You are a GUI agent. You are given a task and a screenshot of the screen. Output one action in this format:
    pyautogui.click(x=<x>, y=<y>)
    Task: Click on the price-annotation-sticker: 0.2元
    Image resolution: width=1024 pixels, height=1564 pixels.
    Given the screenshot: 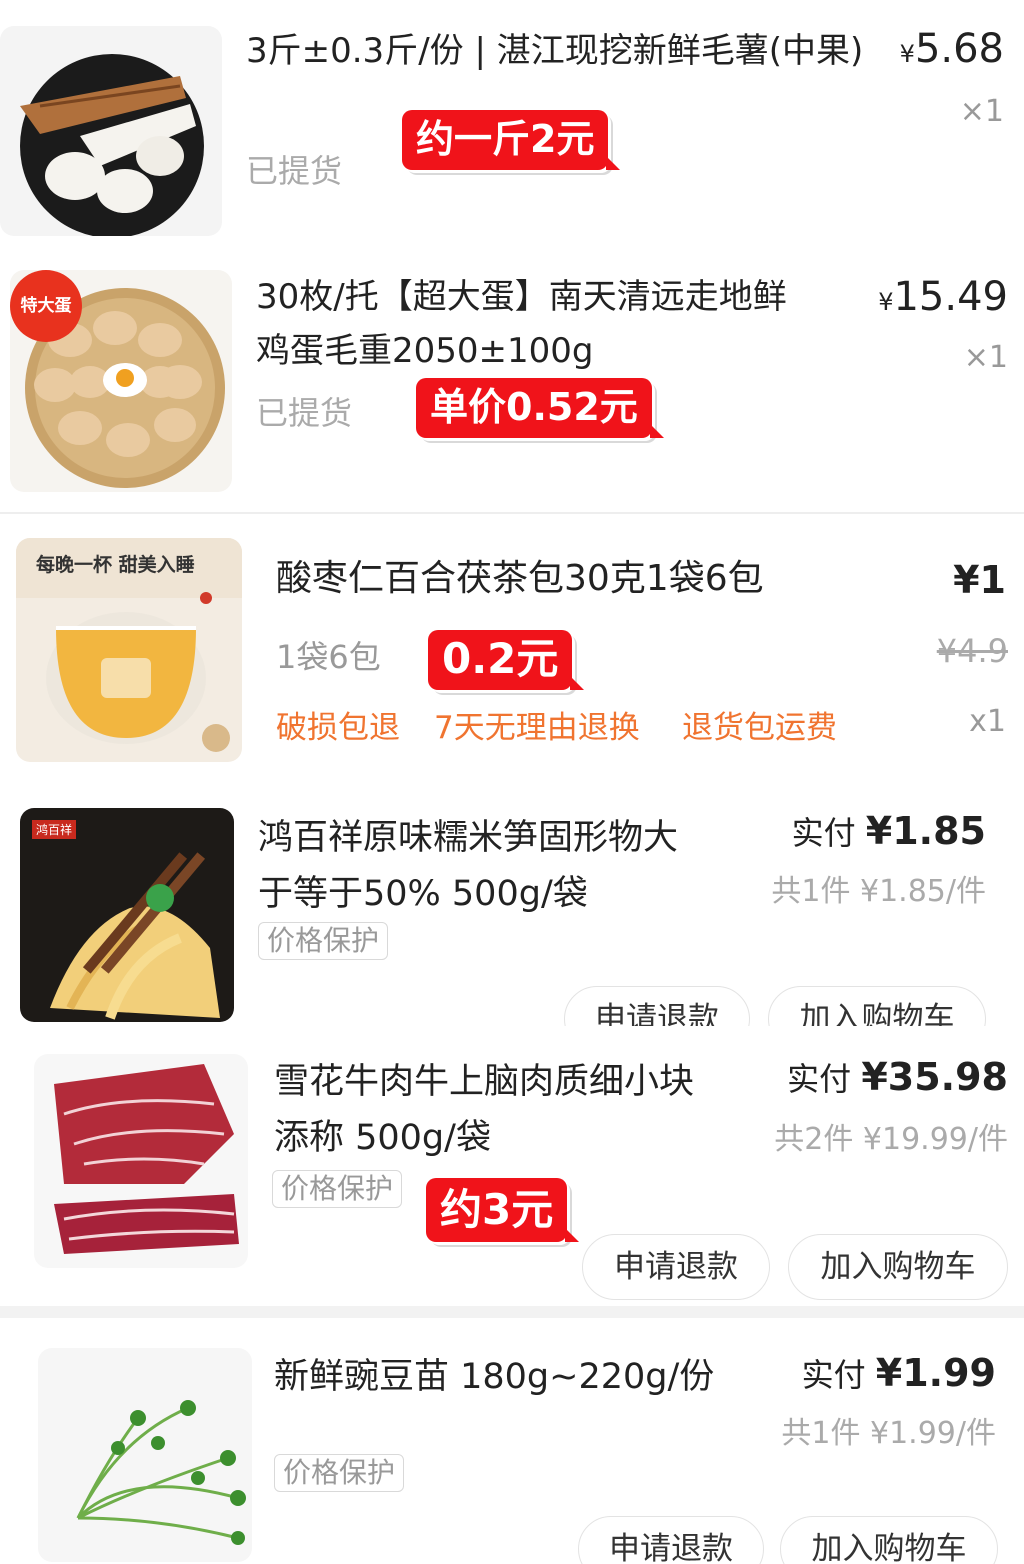 What is the action you would take?
    pyautogui.click(x=506, y=660)
    